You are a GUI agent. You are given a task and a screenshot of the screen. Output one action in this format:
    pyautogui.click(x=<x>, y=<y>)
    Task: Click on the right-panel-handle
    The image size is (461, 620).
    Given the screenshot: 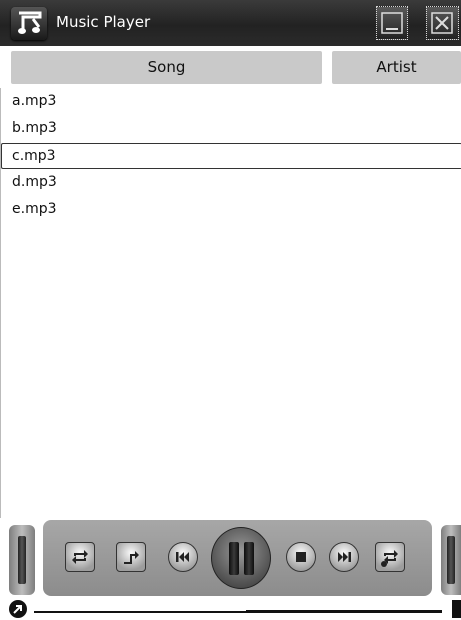 What is the action you would take?
    pyautogui.click(x=451, y=560)
    